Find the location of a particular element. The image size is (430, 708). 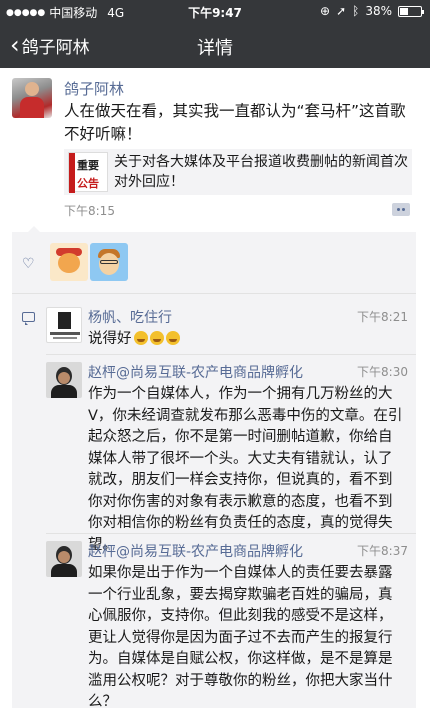

bluetooth-icon: ᛒ is located at coordinates (356, 11).